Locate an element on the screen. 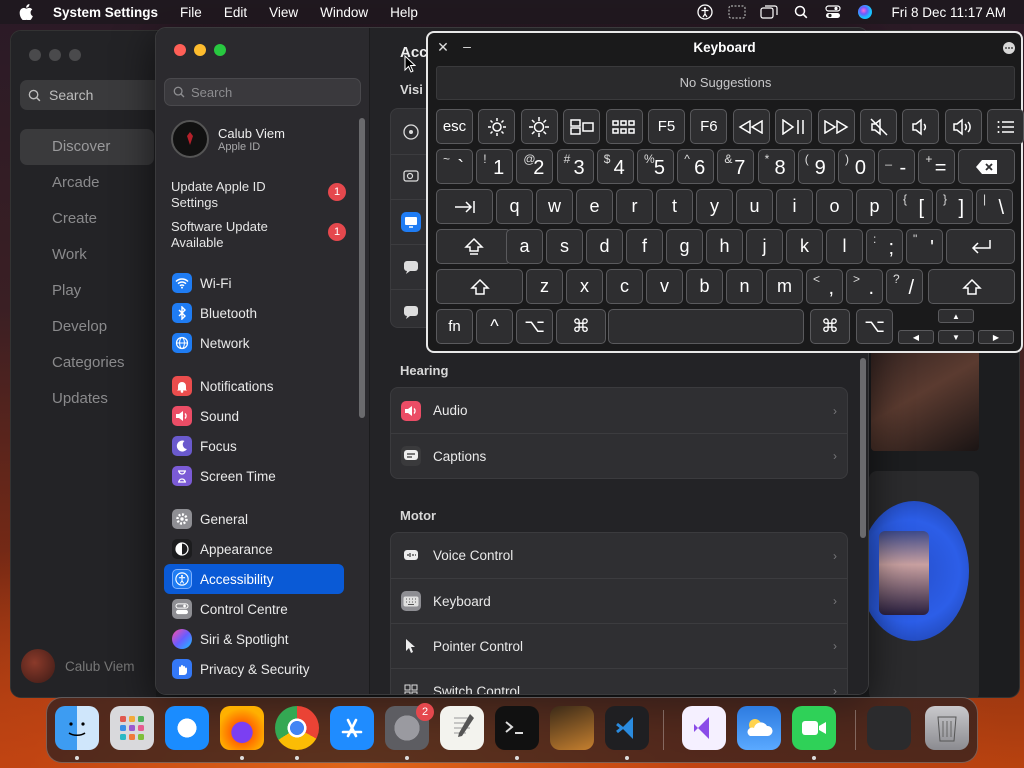 The height and width of the screenshot is (768, 1024). key-t: t is located at coordinates (674, 206).